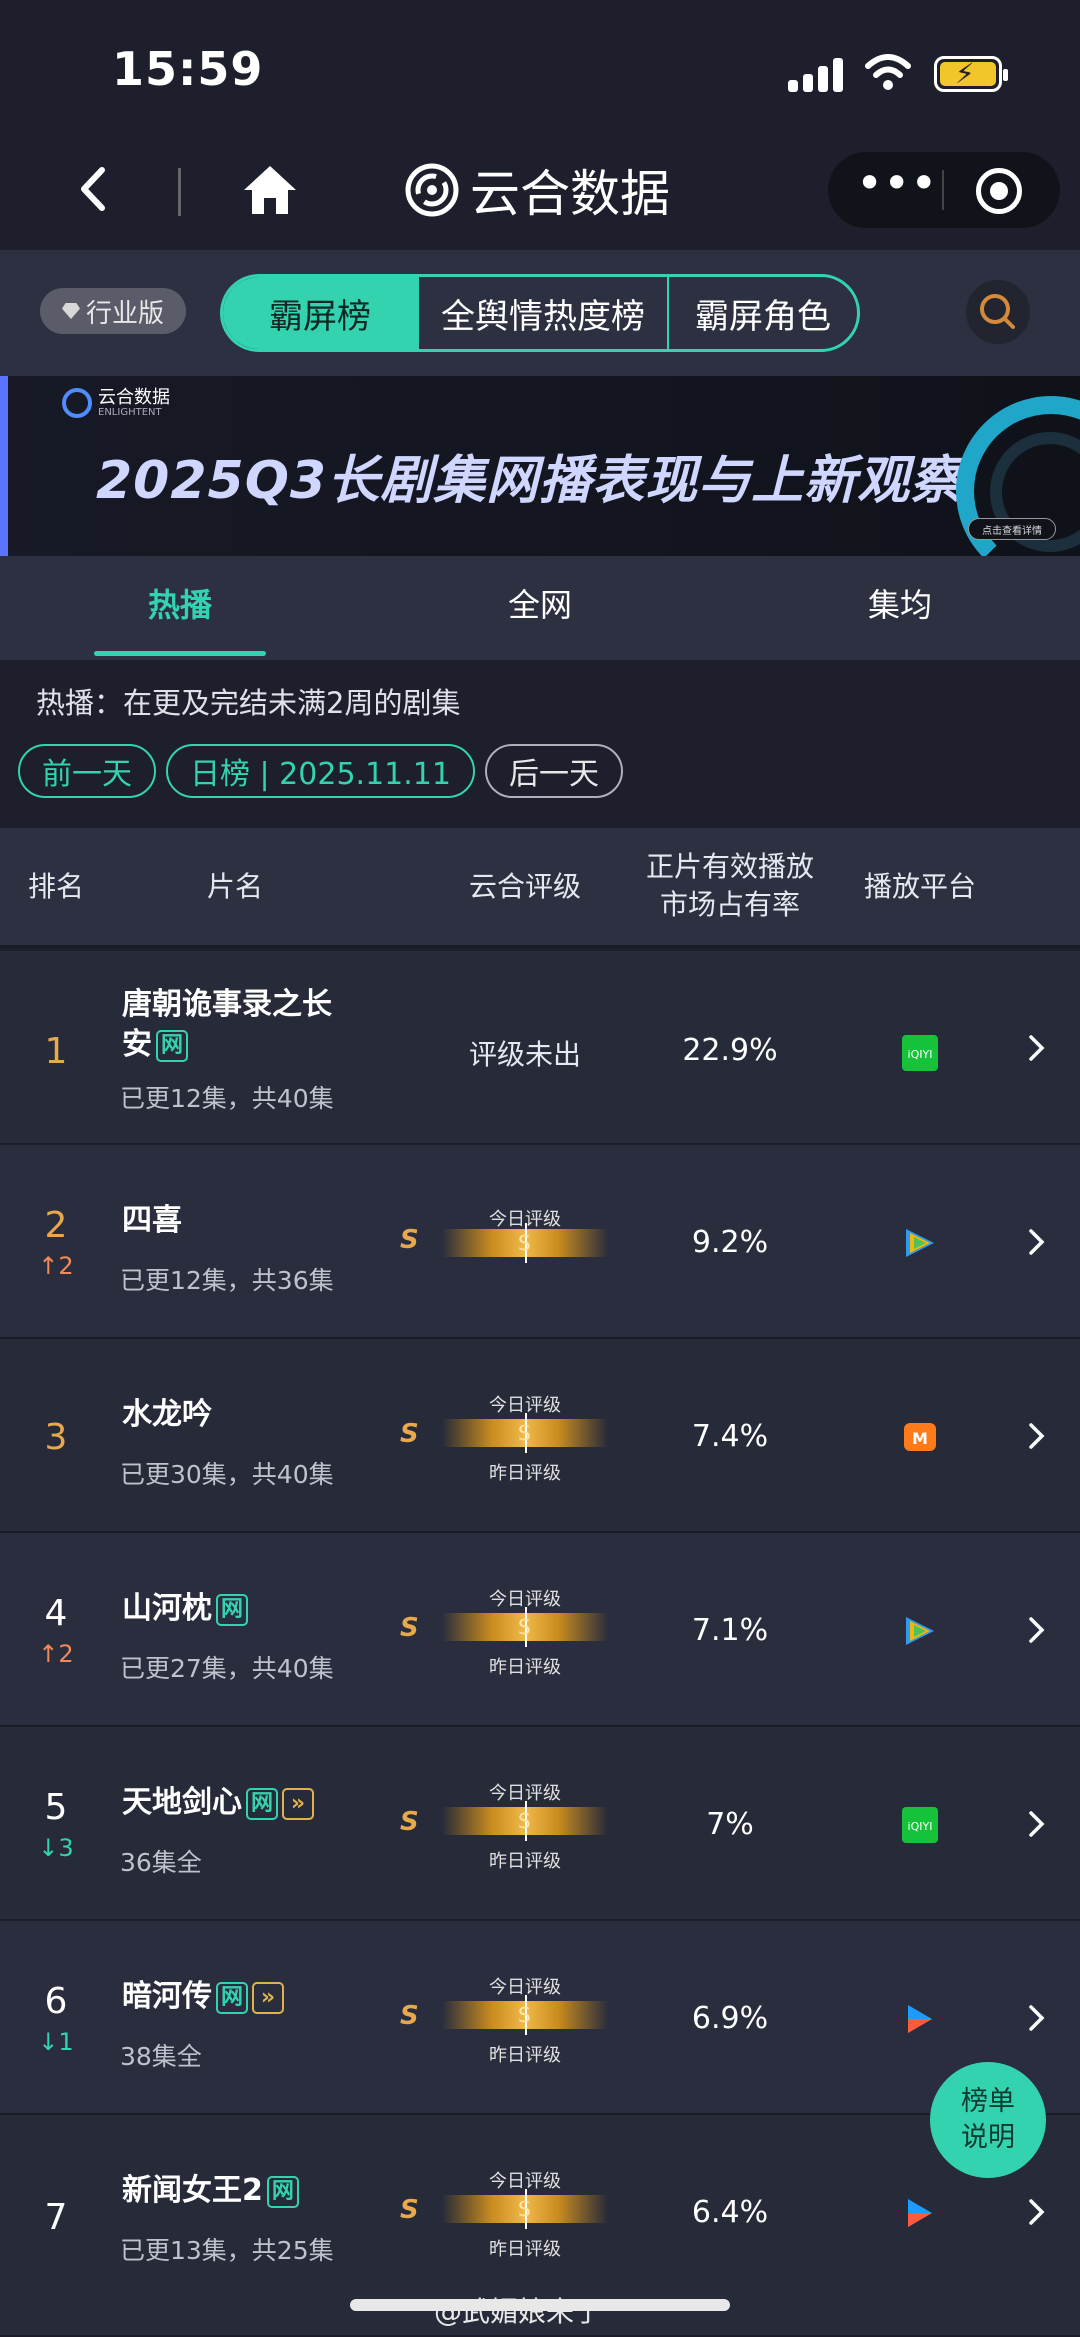 This screenshot has height=2337, width=1080. Describe the element at coordinates (730, 2212) in the screenshot. I see `market-share: 6.4%` at that location.